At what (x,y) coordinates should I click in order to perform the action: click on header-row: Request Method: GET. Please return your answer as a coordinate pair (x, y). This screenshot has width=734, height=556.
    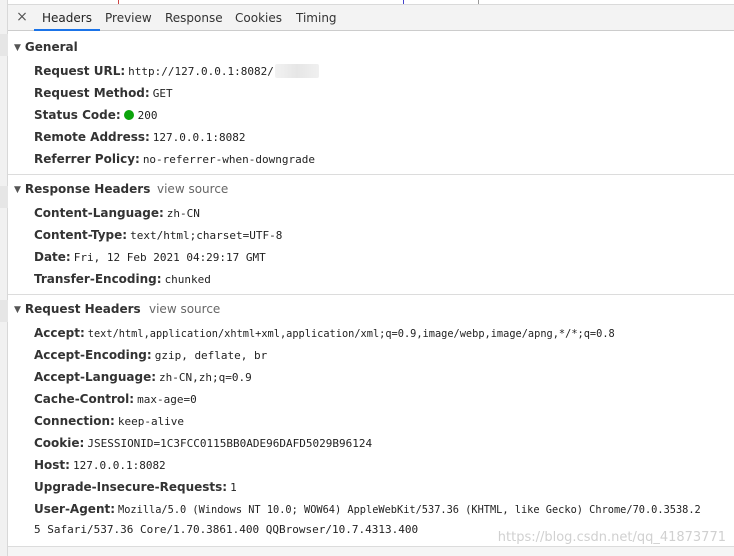
    Looking at the image, I should click on (103, 93).